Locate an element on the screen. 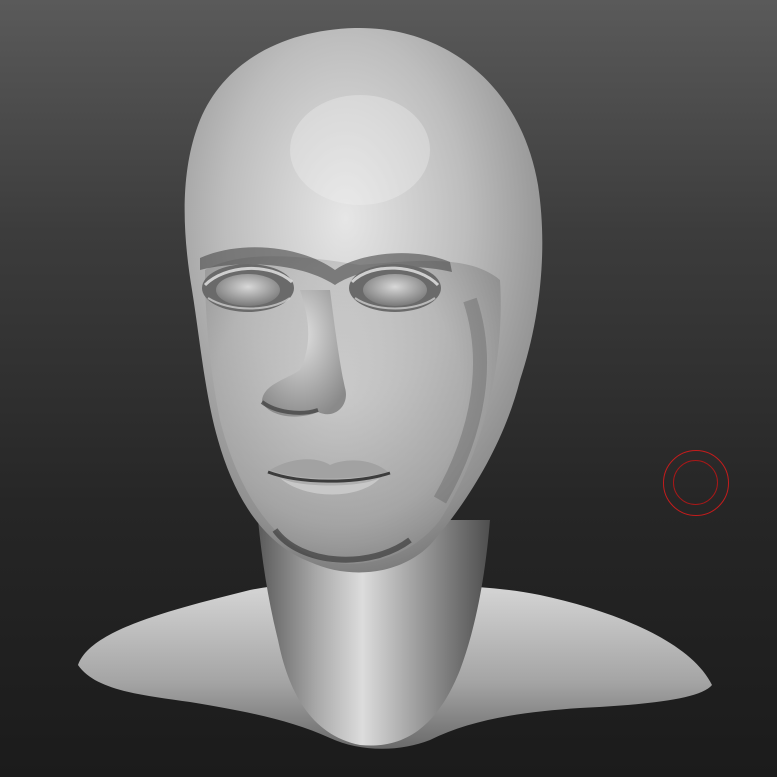 Image resolution: width=777 pixels, height=777 pixels. brush-inner-ring is located at coordinates (695, 482).